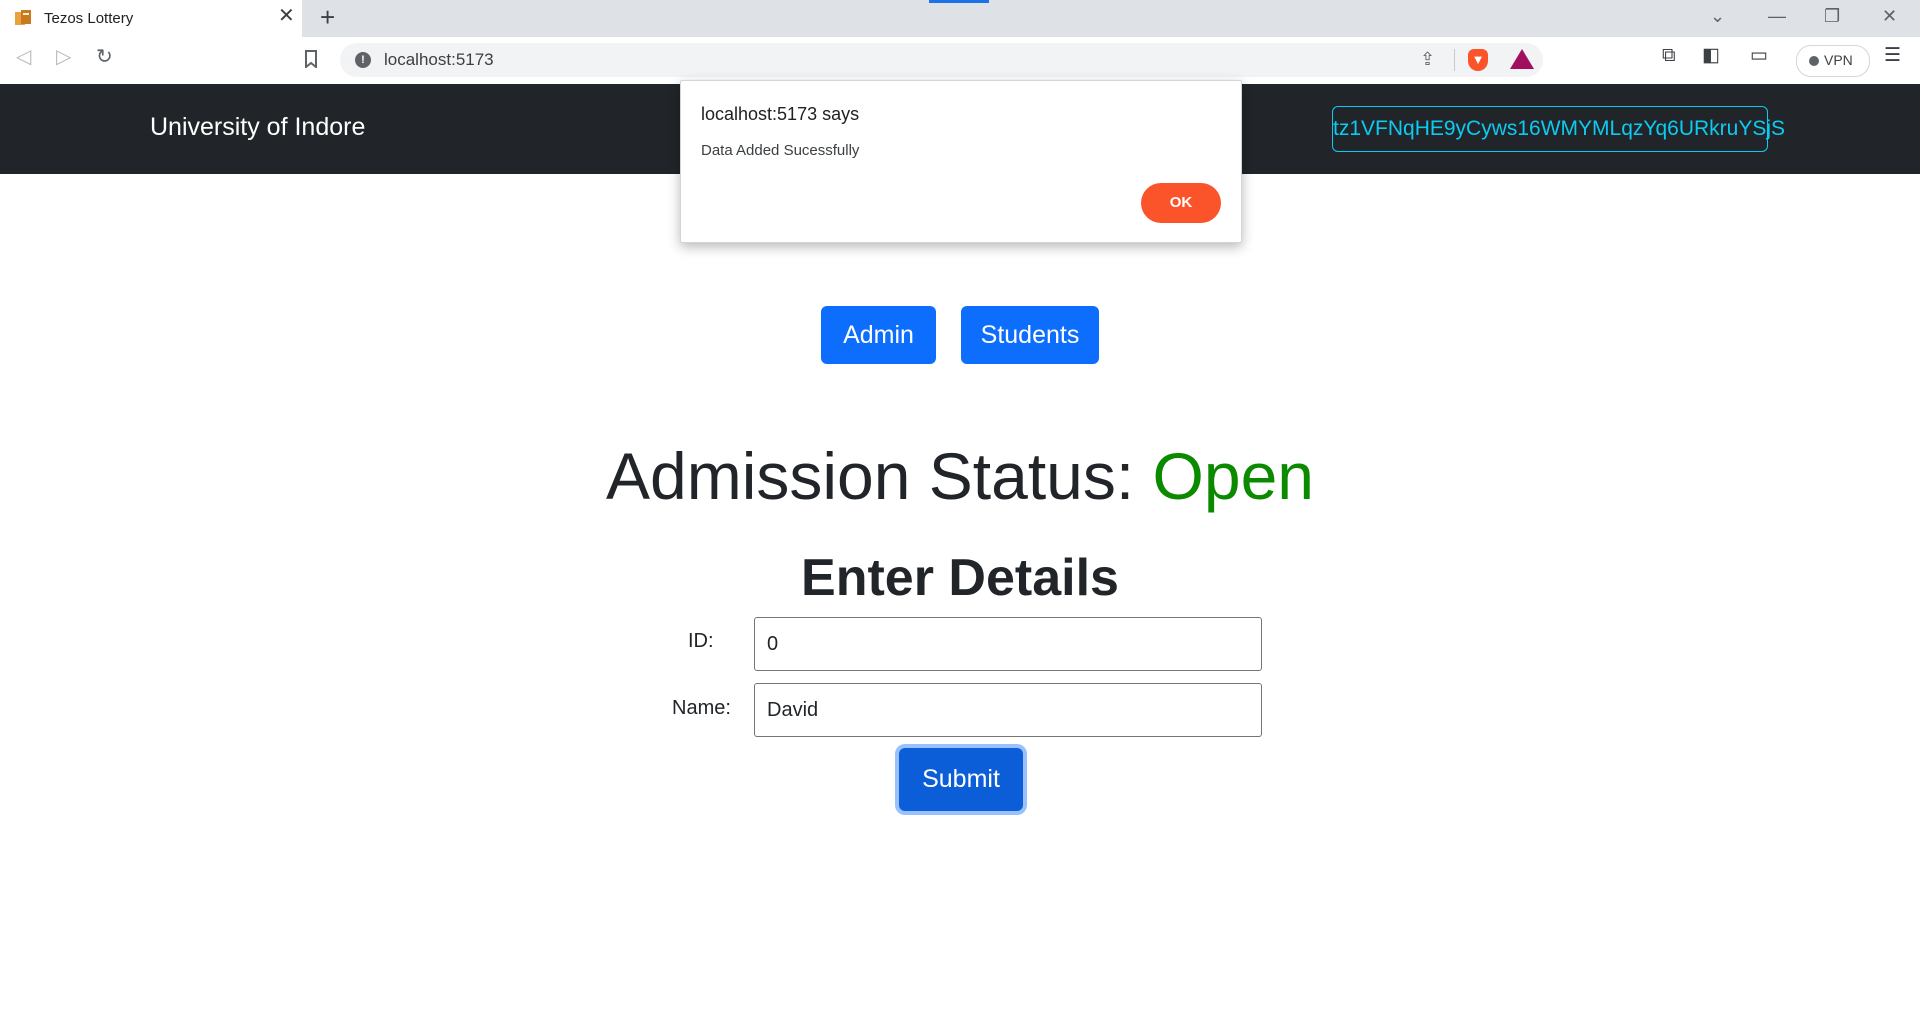  What do you see at coordinates (1454, 60) in the screenshot?
I see `divider` at bounding box center [1454, 60].